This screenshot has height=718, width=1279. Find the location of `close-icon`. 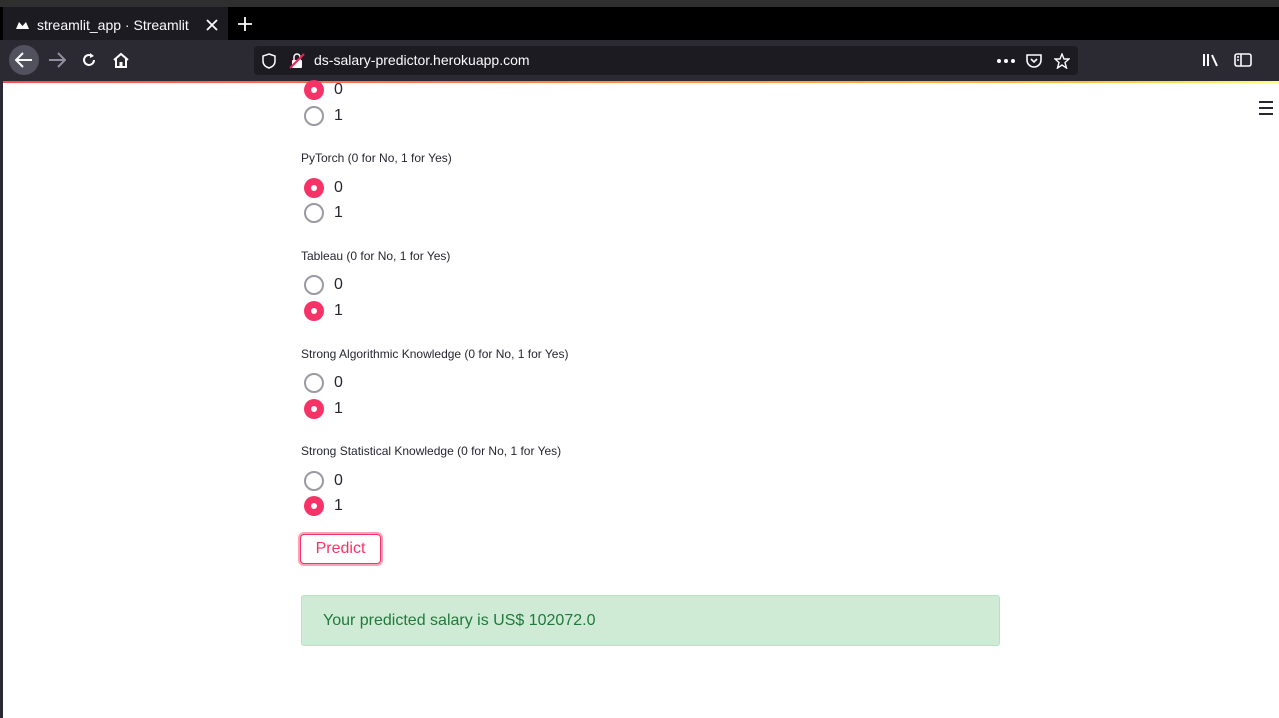

close-icon is located at coordinates (212, 25).